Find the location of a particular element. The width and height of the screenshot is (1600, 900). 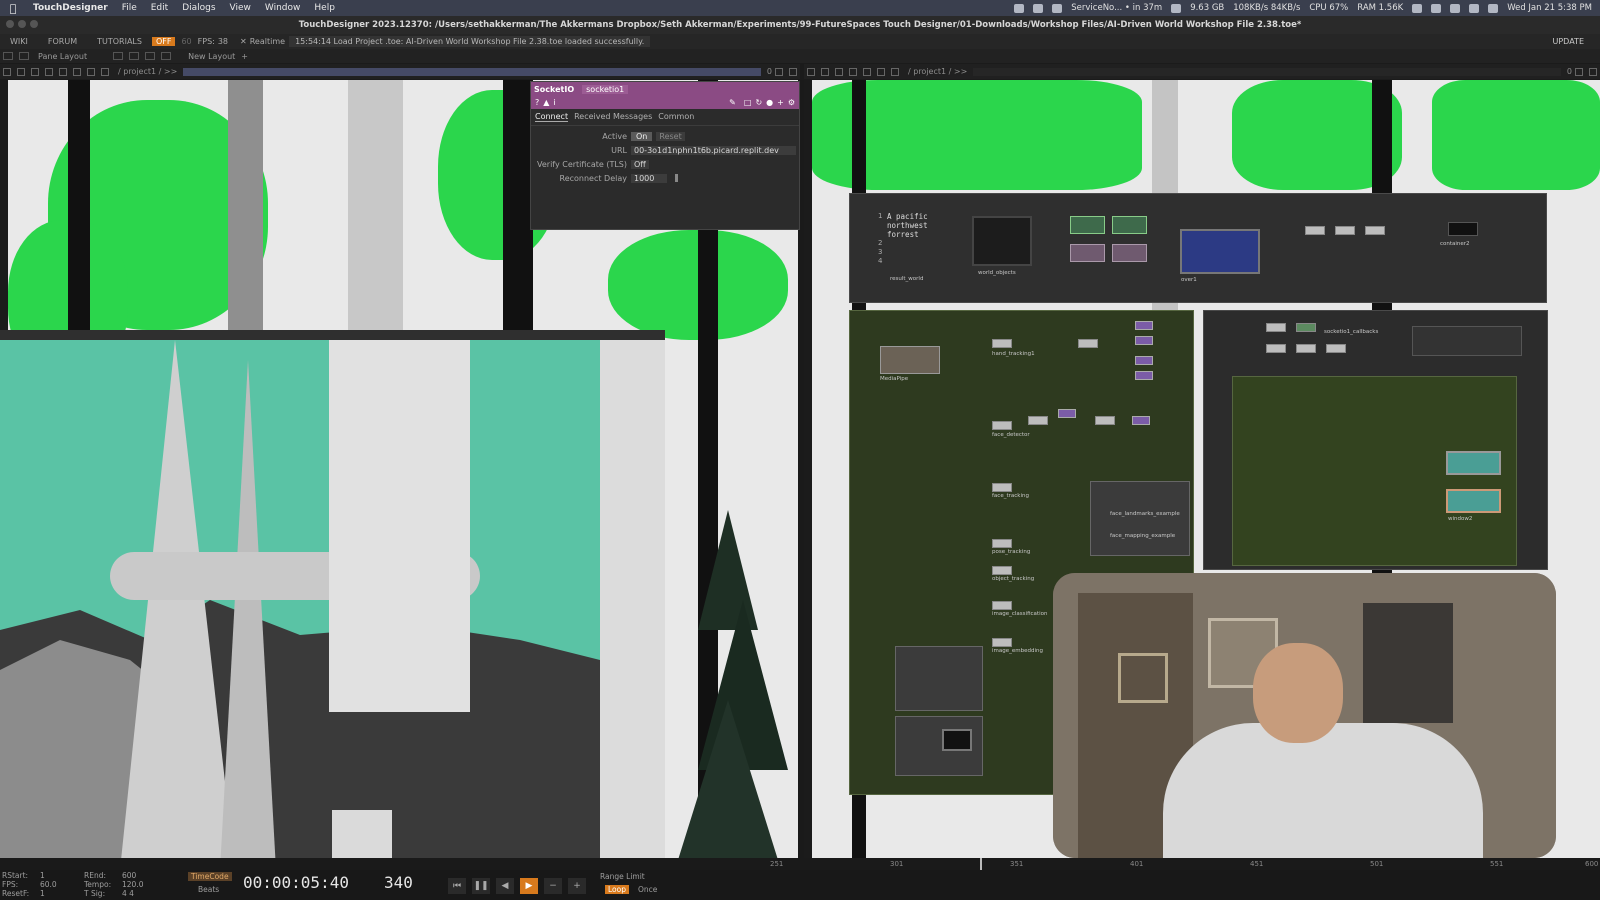

pause-icon: ❚❚ is located at coordinates (481, 886).